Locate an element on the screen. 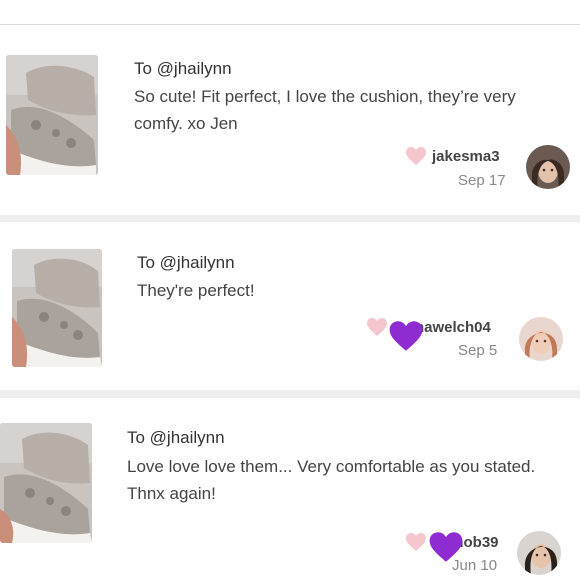  comment-date: Sep 17 is located at coordinates (482, 180).